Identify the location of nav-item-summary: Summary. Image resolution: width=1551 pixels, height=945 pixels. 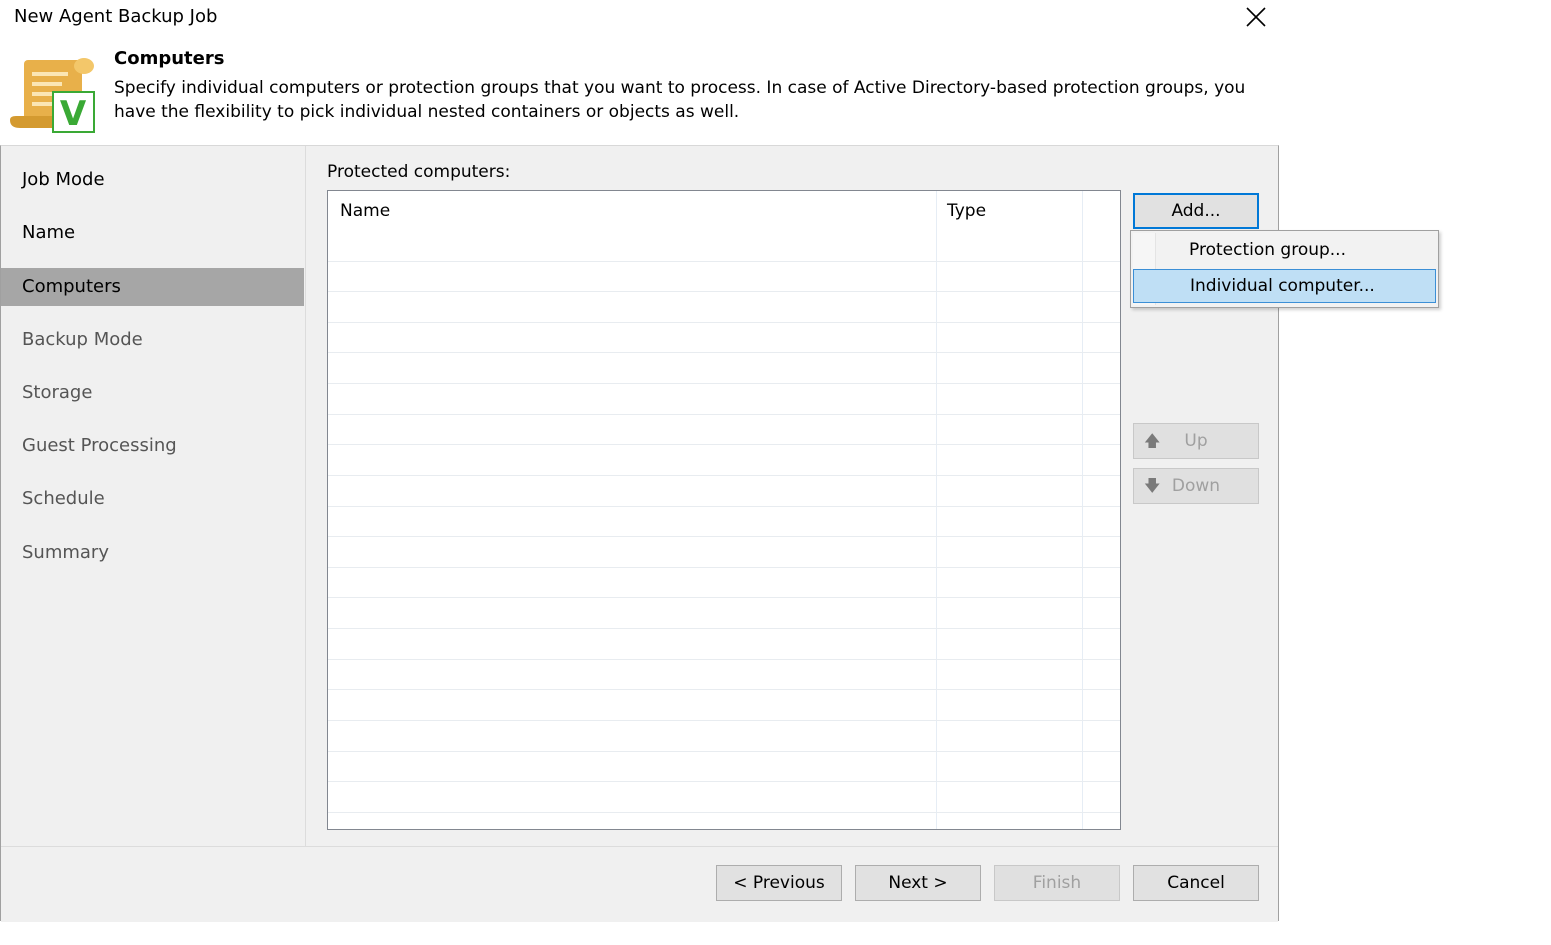
(152, 553).